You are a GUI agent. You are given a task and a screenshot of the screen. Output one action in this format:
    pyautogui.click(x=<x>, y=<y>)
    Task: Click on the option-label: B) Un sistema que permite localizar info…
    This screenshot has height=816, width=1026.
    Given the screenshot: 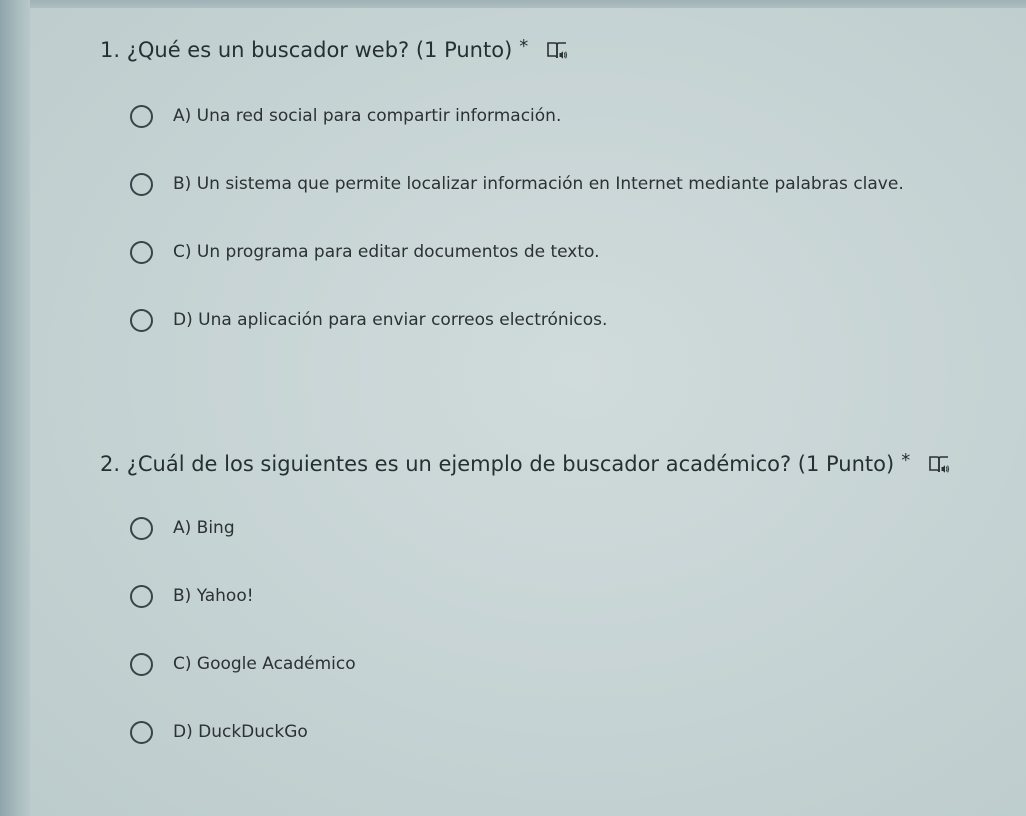 What is the action you would take?
    pyautogui.click(x=538, y=184)
    